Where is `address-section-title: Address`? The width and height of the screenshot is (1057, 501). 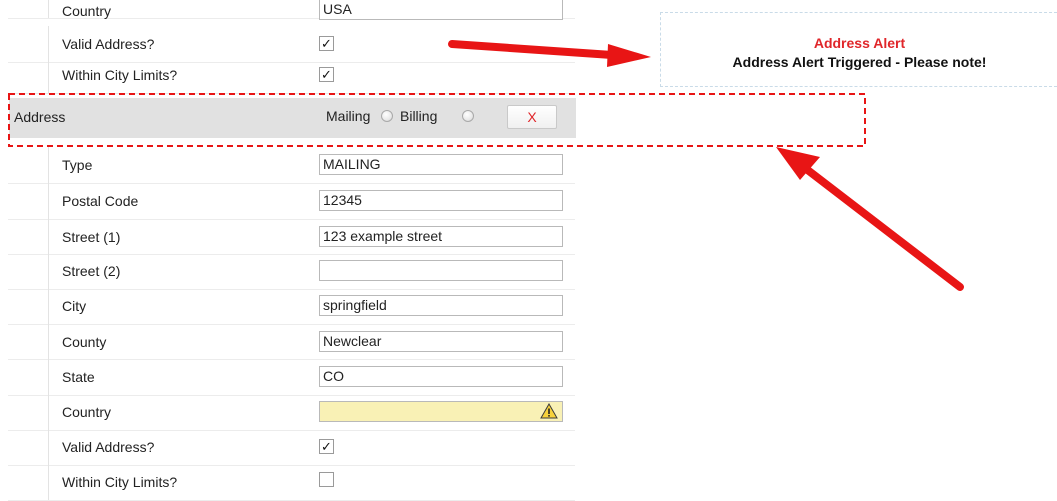 address-section-title: Address is located at coordinates (40, 117).